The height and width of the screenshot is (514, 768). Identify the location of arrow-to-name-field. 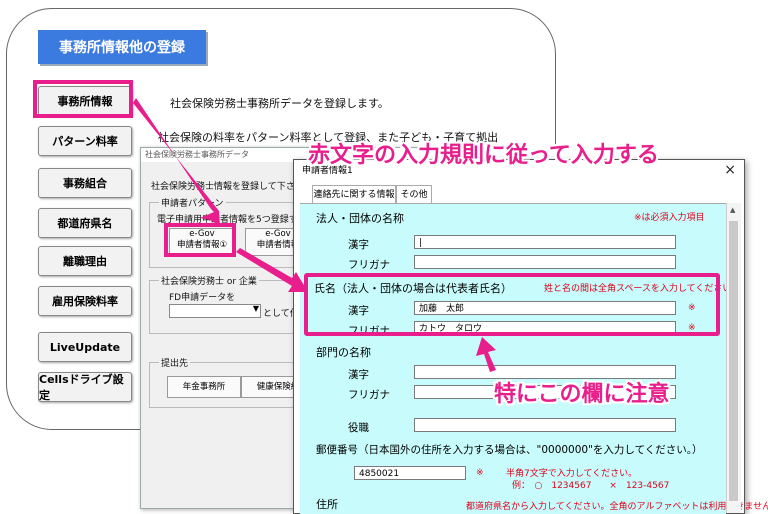
(272, 270).